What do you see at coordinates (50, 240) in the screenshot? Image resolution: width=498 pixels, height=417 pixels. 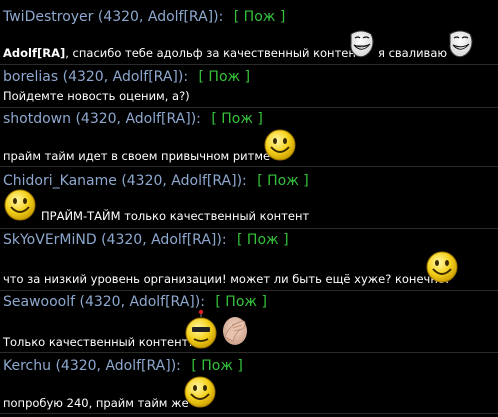 I see `author-name: SkYoVErMiND` at bounding box center [50, 240].